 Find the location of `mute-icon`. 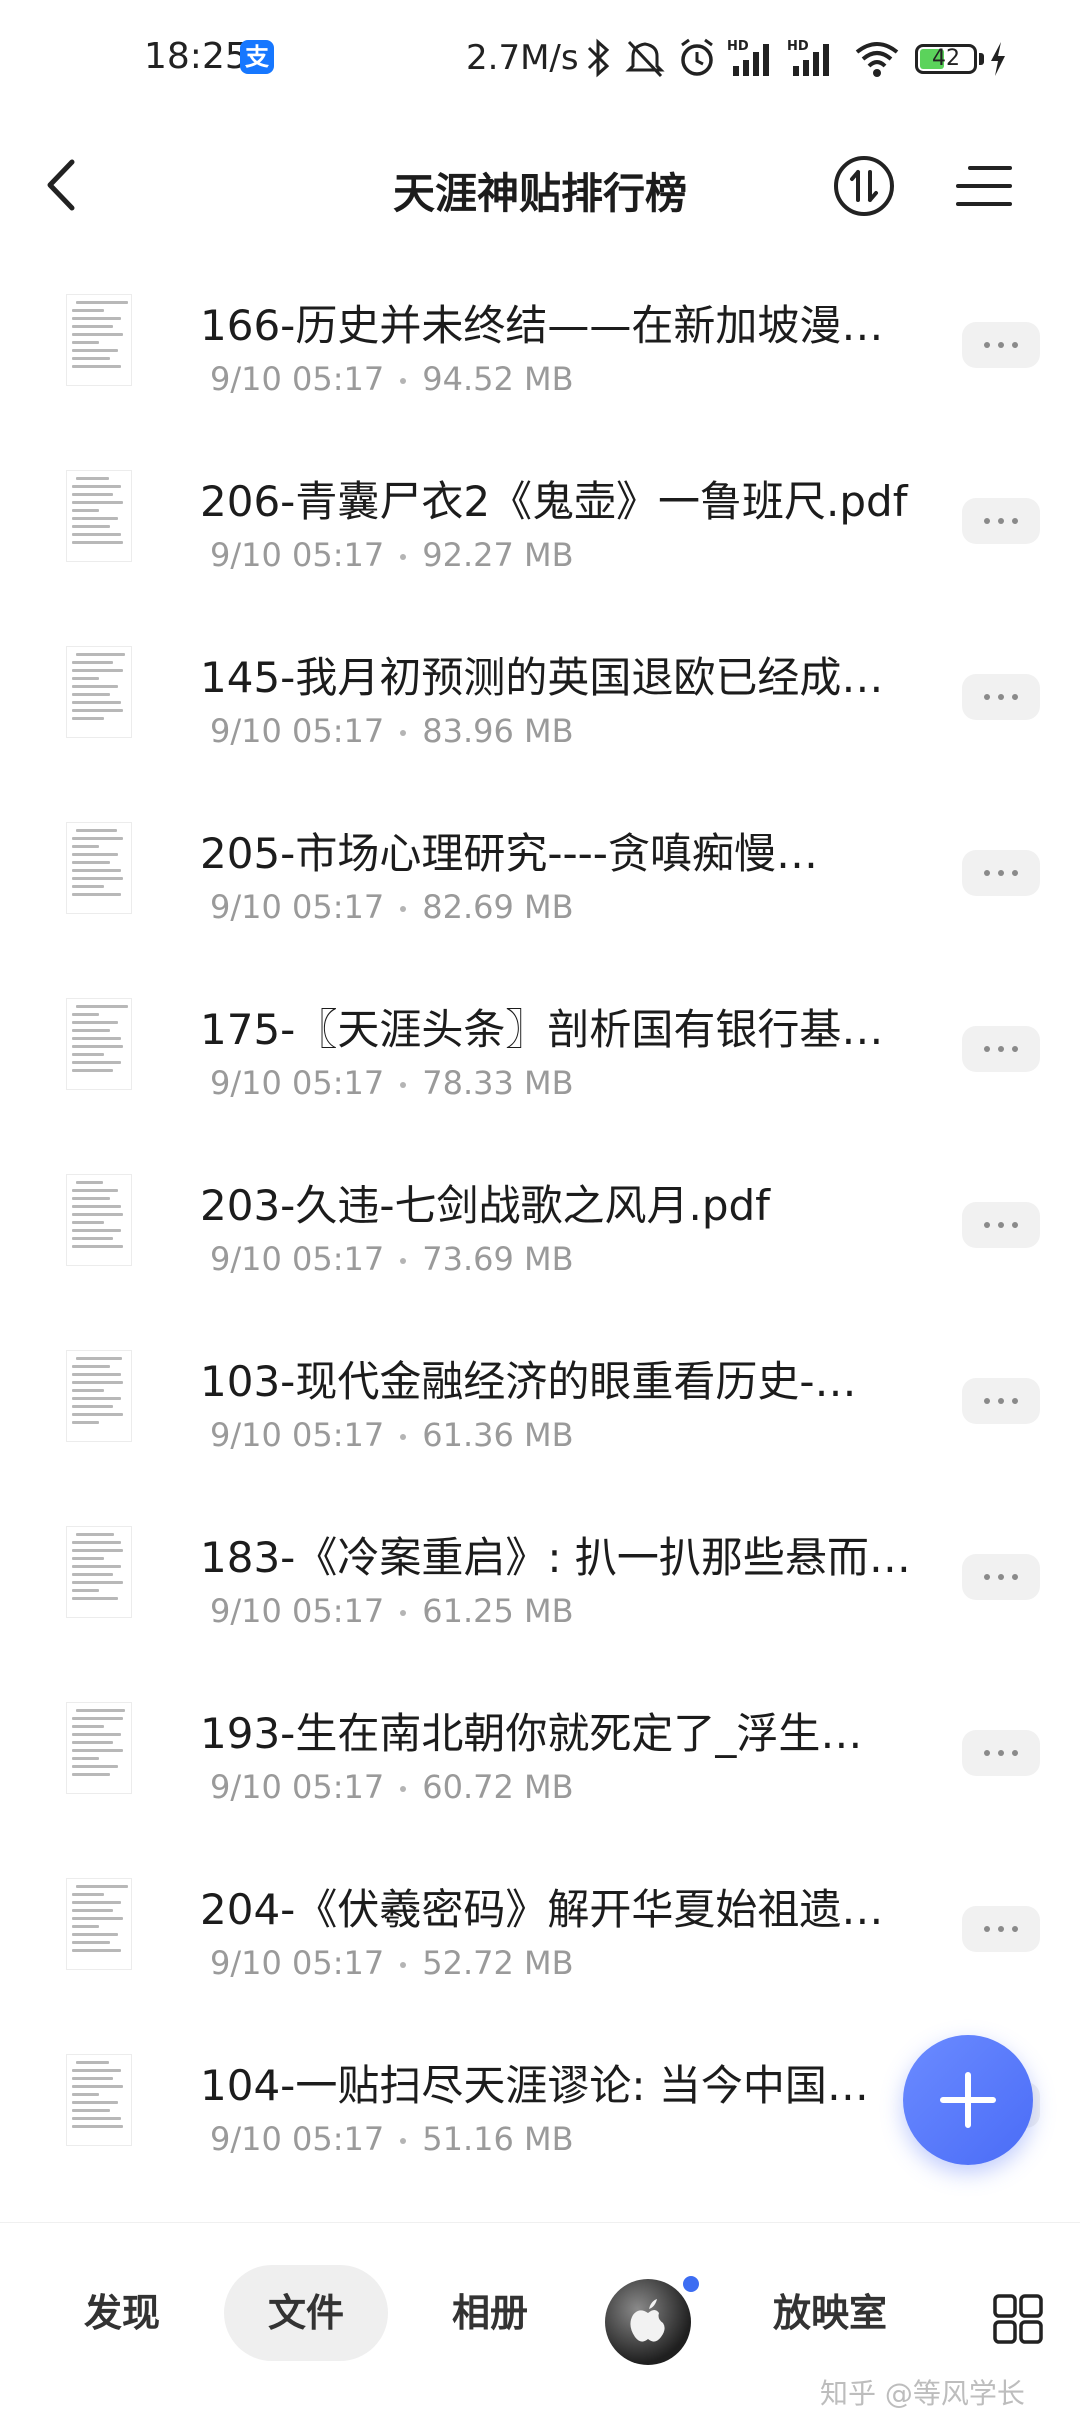

mute-icon is located at coordinates (645, 59).